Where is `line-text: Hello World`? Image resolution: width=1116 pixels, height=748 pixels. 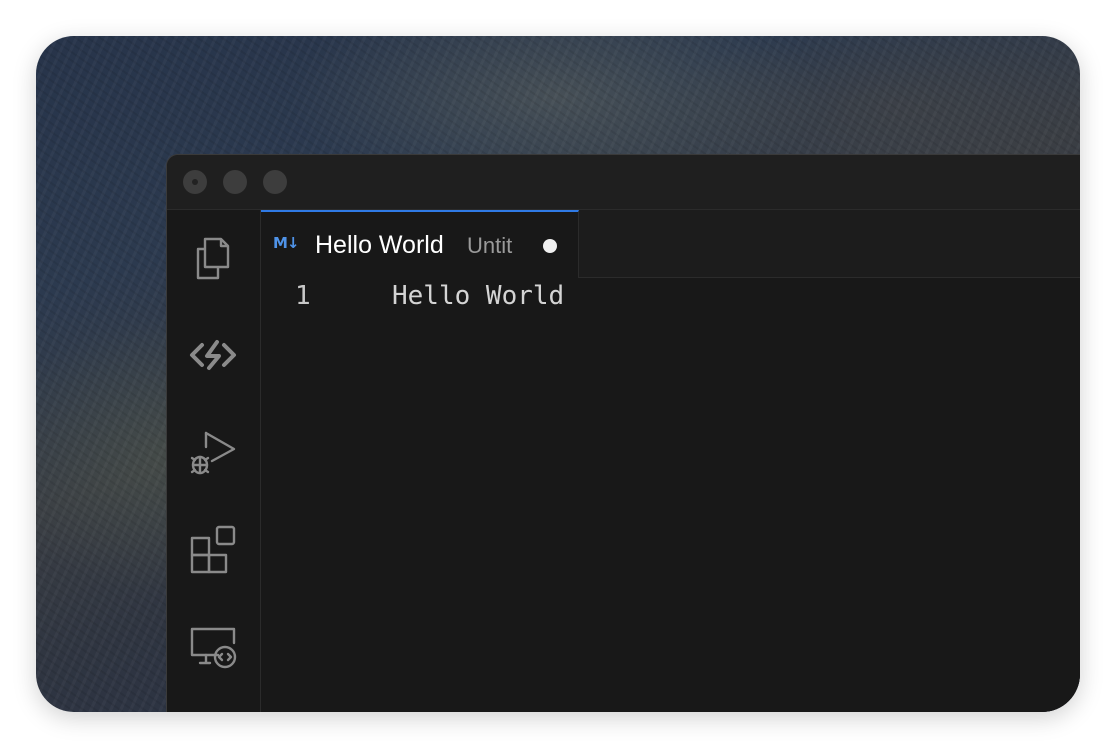 line-text: Hello World is located at coordinates (478, 296).